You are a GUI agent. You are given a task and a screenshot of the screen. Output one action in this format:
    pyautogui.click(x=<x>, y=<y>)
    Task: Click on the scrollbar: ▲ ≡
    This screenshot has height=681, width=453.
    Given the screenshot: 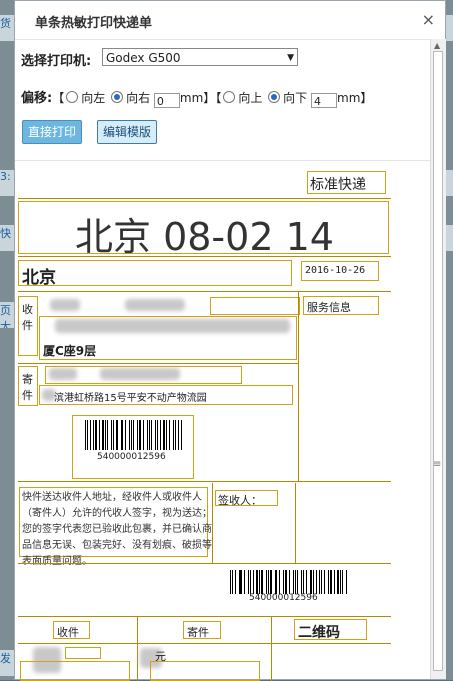 What is the action you would take?
    pyautogui.click(x=438, y=359)
    